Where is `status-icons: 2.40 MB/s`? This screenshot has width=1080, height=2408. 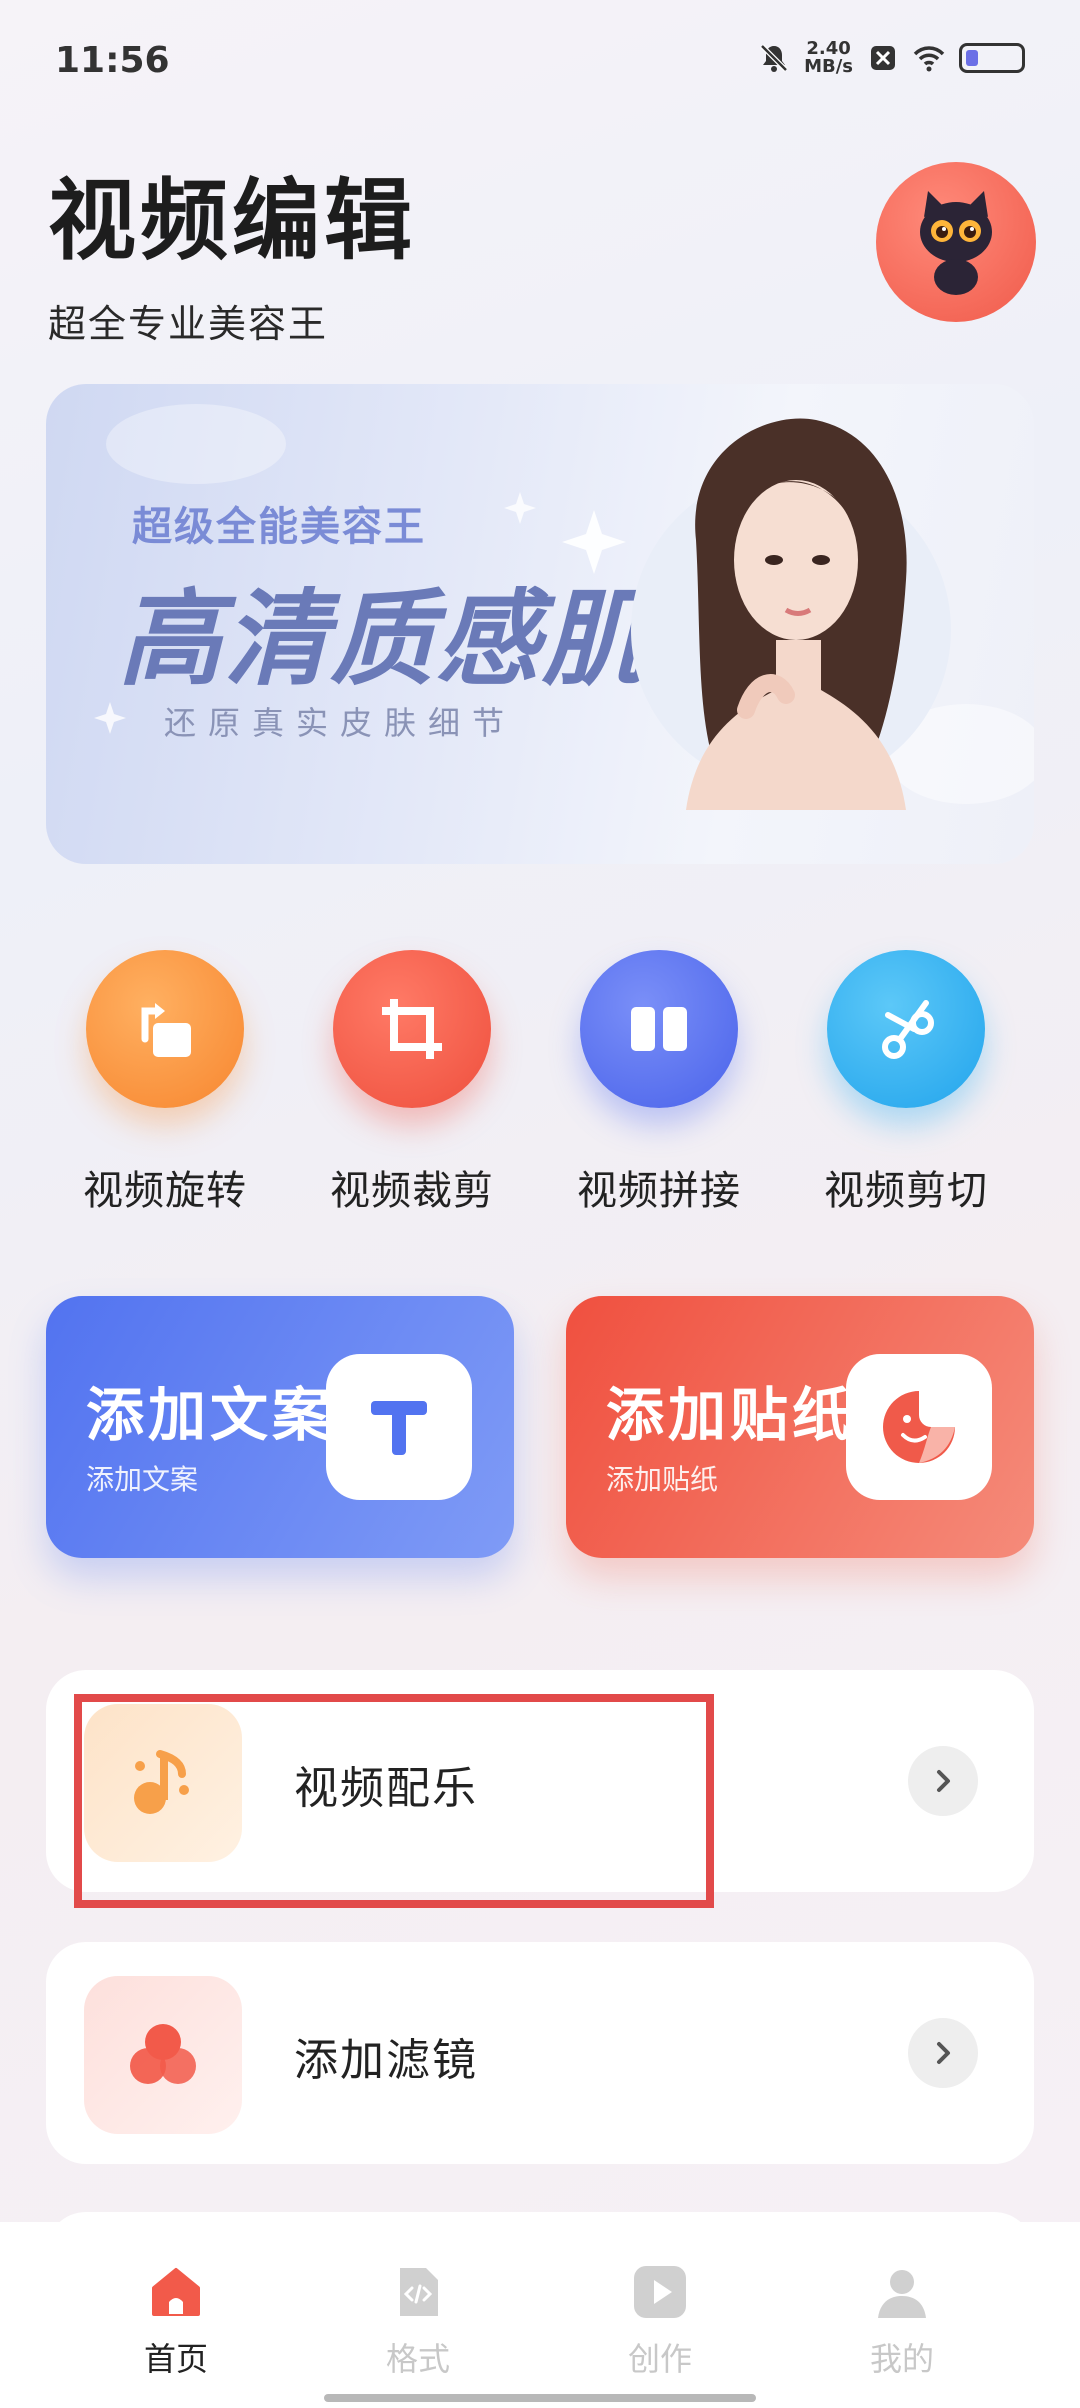 status-icons: 2.40 MB/s is located at coordinates (891, 58).